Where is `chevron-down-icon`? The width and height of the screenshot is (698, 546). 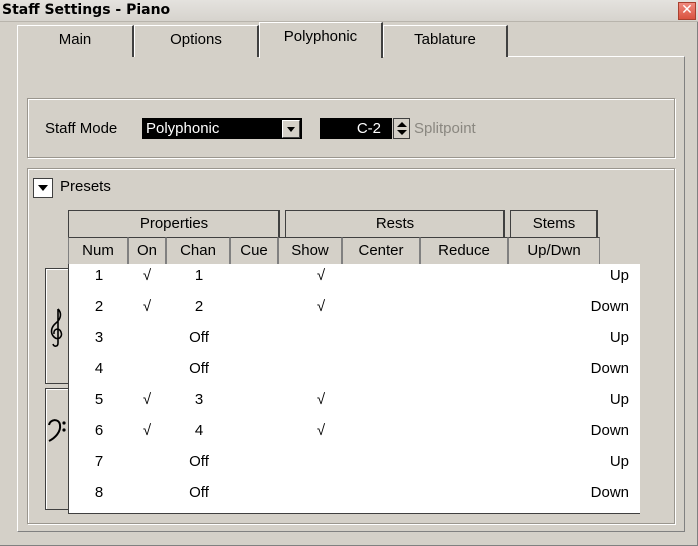
chevron-down-icon is located at coordinates (291, 129).